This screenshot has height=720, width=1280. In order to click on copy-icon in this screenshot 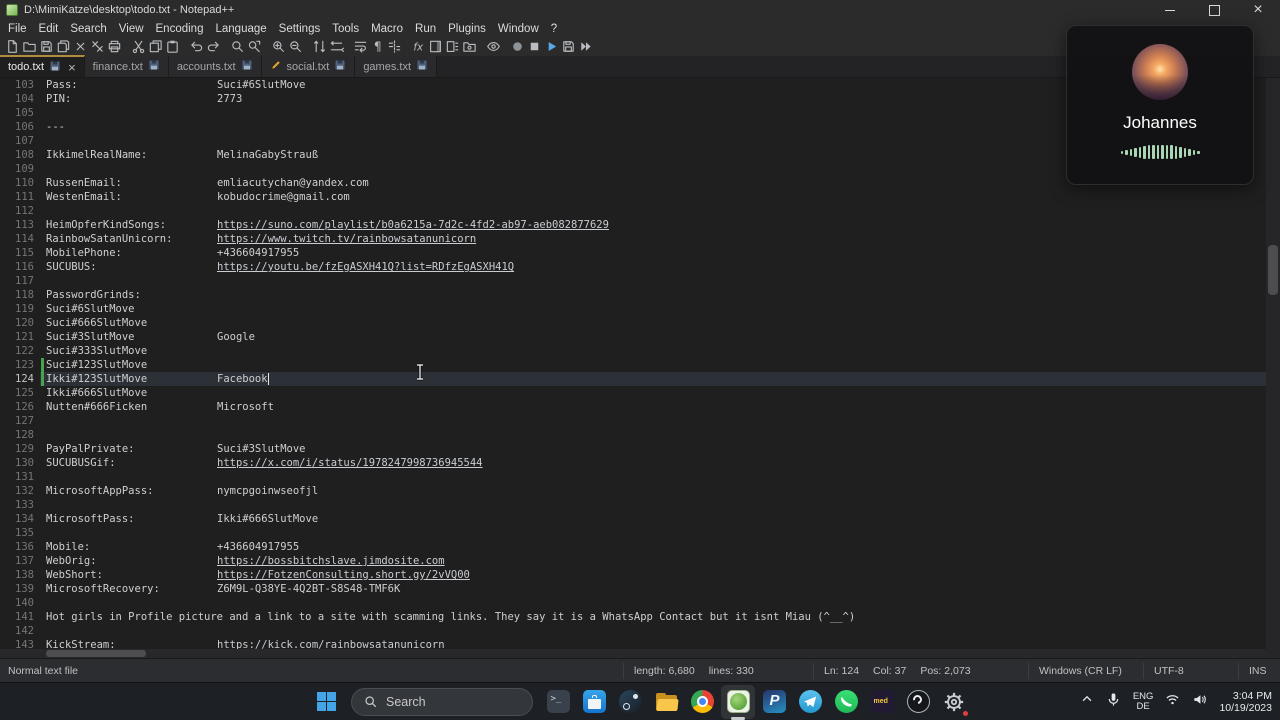, I will do `click(155, 46)`.